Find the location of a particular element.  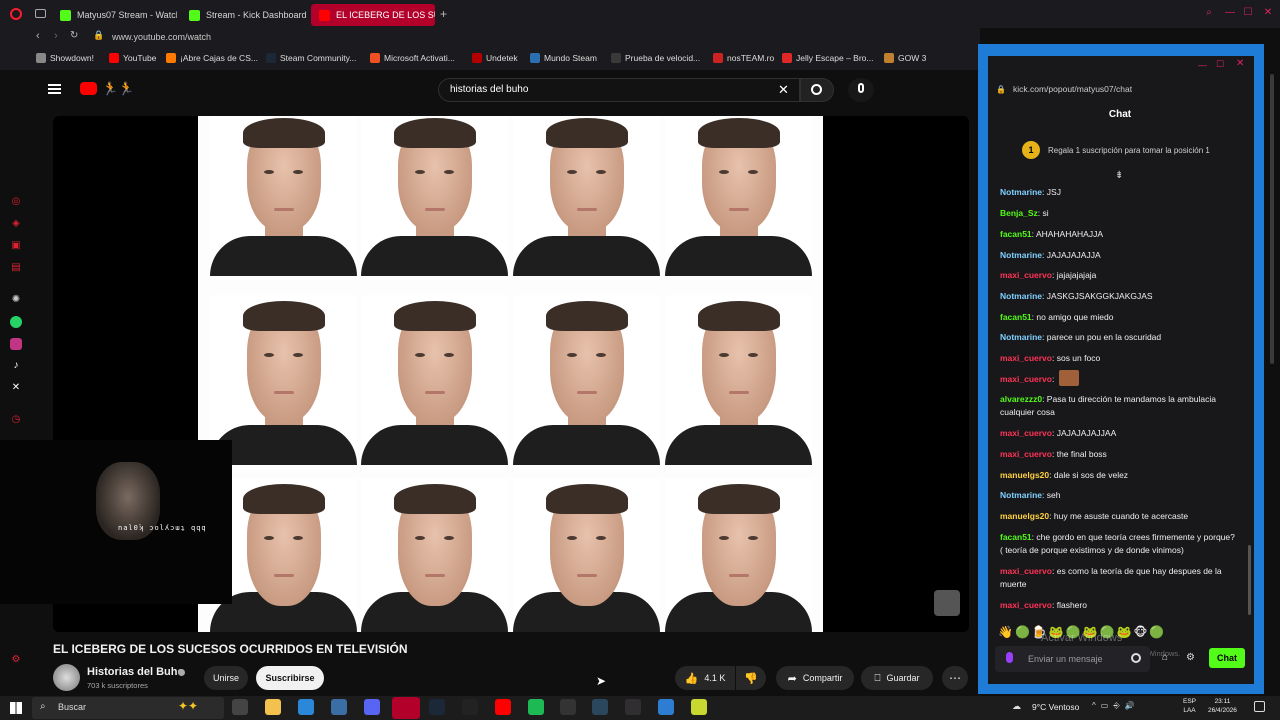

tab-kick-watch: Matyus07 Stream - Watch is located at coordinates (114, 15).